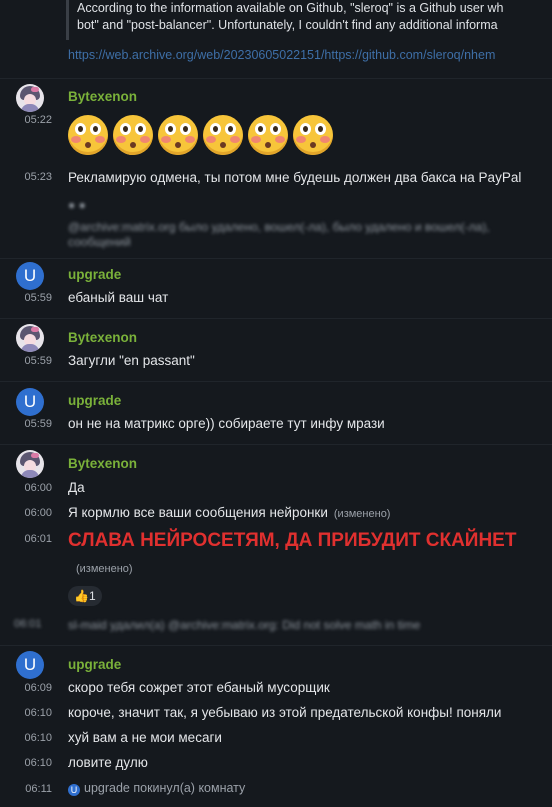 Image resolution: width=552 pixels, height=807 pixels. What do you see at coordinates (38, 539) in the screenshot?
I see `timestamp: 06:01` at bounding box center [38, 539].